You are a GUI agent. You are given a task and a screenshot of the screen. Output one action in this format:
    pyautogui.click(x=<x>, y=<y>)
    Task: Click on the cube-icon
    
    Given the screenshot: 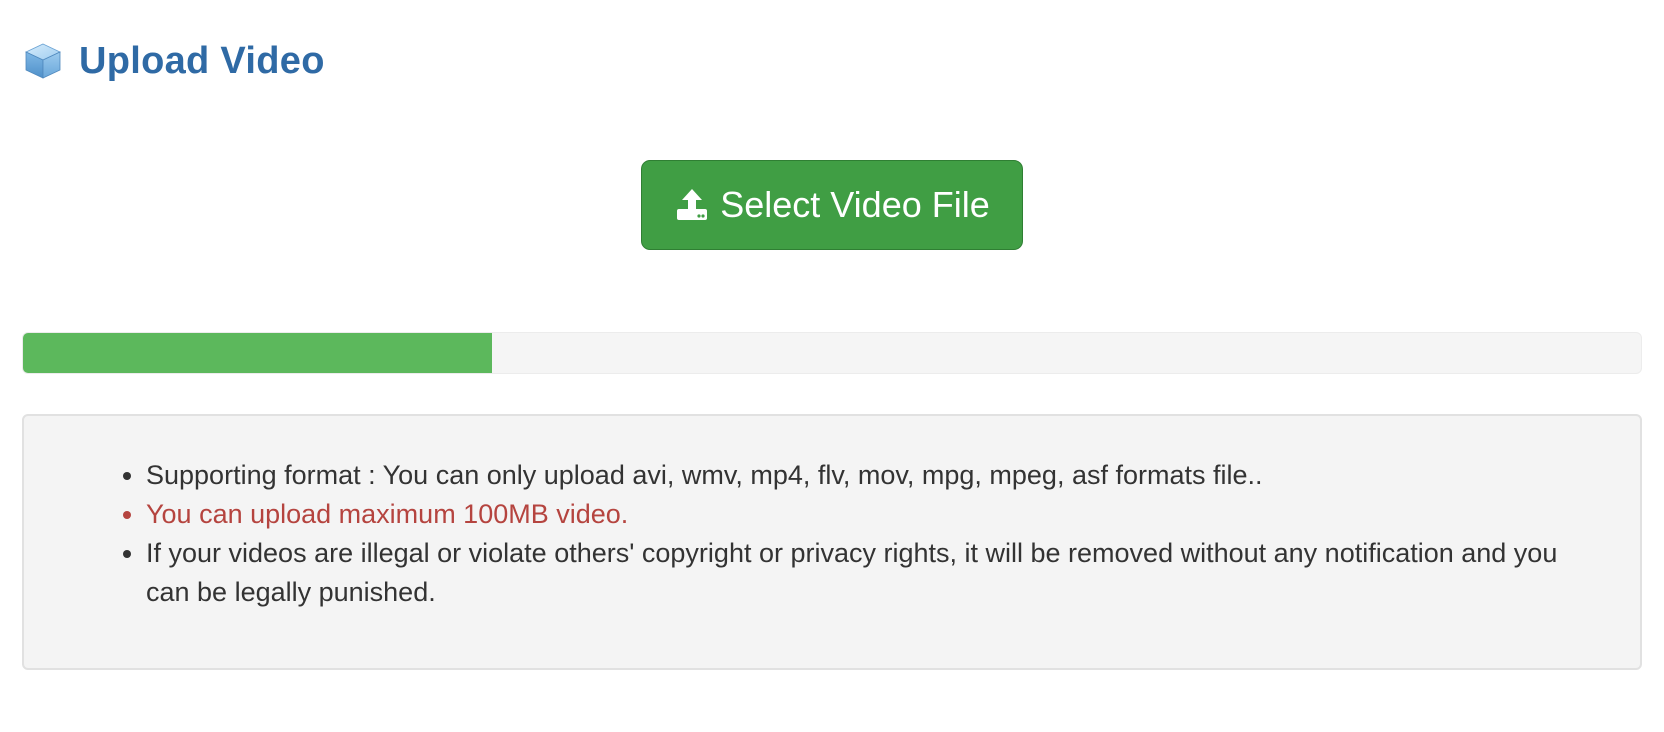 What is the action you would take?
    pyautogui.click(x=43, y=61)
    